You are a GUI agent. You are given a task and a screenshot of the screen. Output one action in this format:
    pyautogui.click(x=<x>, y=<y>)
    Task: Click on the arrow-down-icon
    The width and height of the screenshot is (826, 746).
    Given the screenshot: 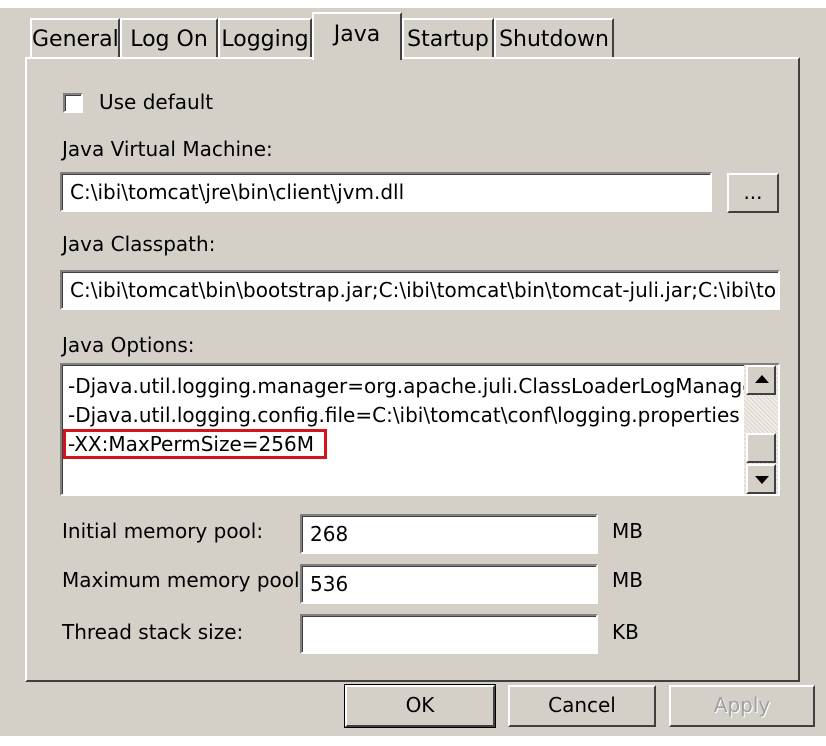 What is the action you would take?
    pyautogui.click(x=762, y=480)
    